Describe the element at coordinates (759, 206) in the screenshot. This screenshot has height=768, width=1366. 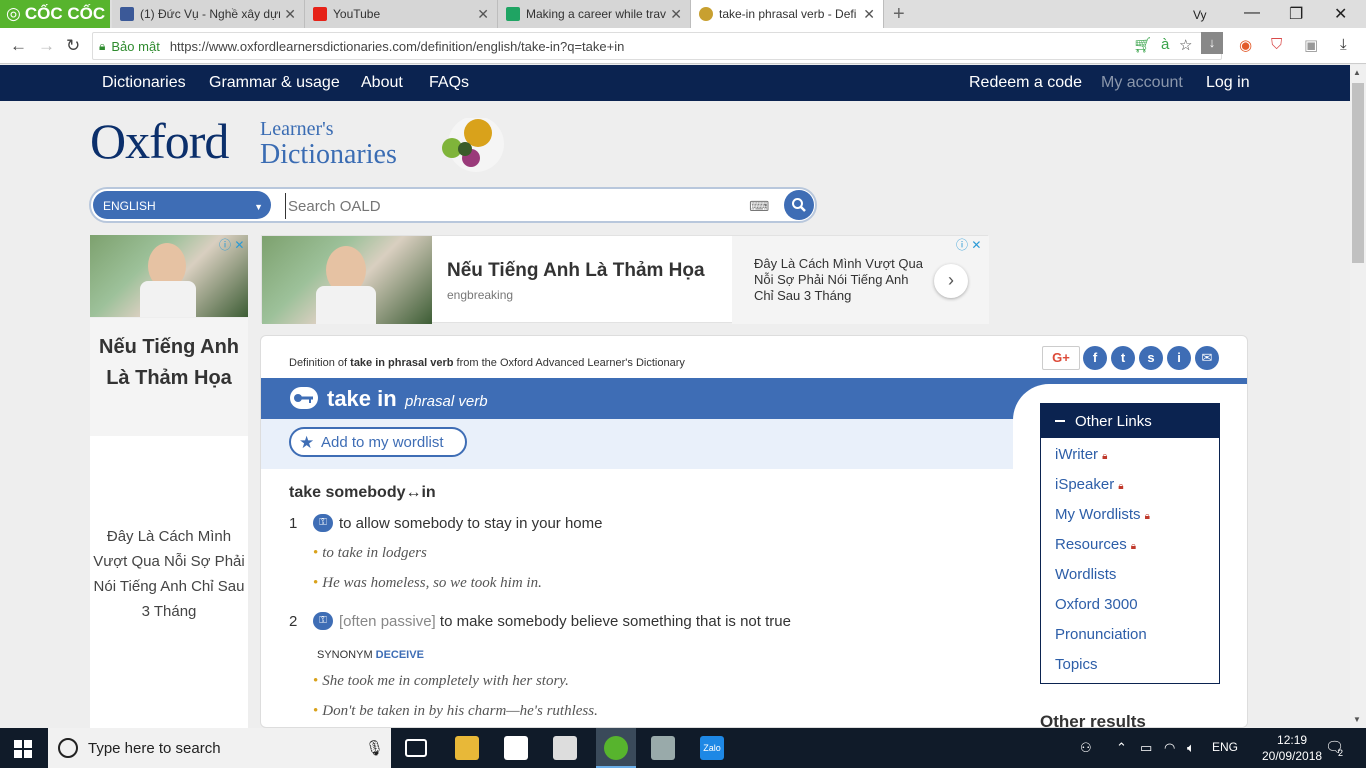
I see `keyboard-icon: ⌨` at that location.